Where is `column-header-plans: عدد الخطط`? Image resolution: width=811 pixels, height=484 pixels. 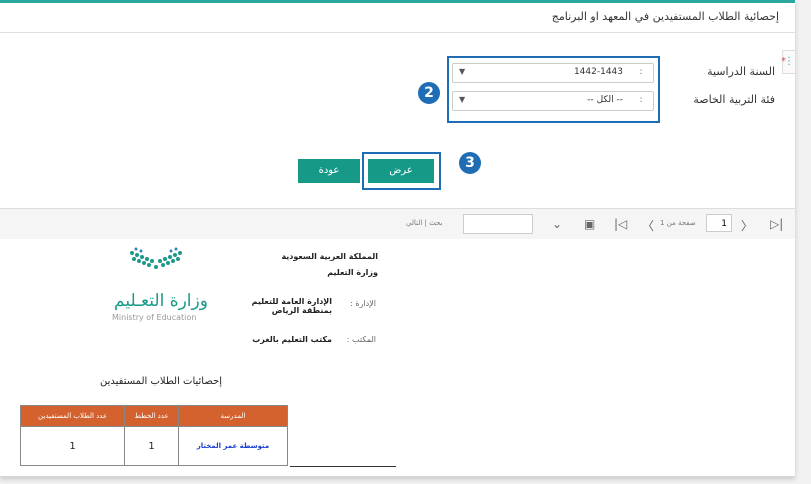 column-header-plans: عدد الخطط is located at coordinates (151, 416).